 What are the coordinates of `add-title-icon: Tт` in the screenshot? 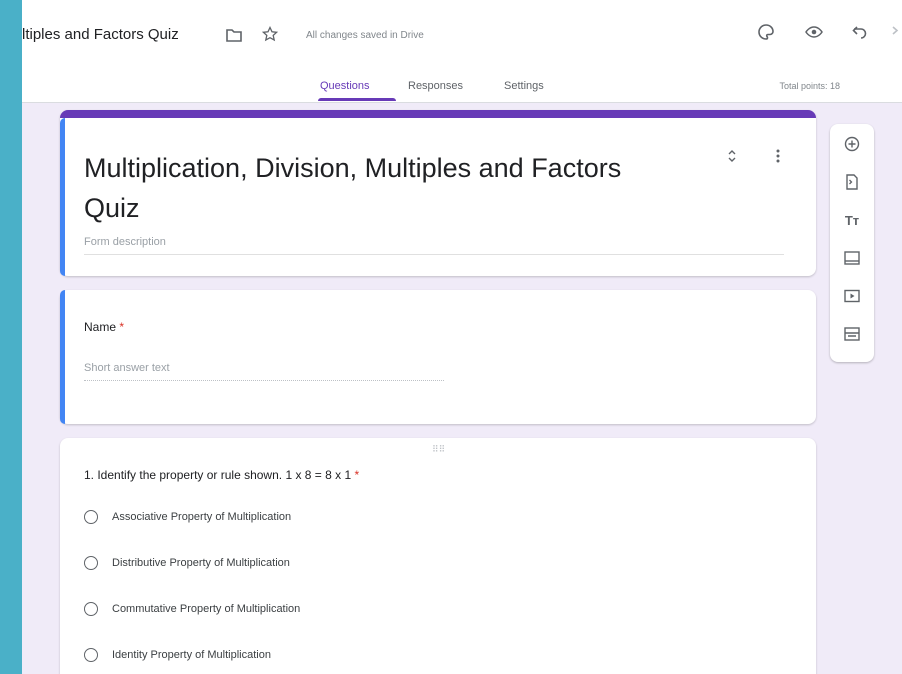 It's located at (852, 220).